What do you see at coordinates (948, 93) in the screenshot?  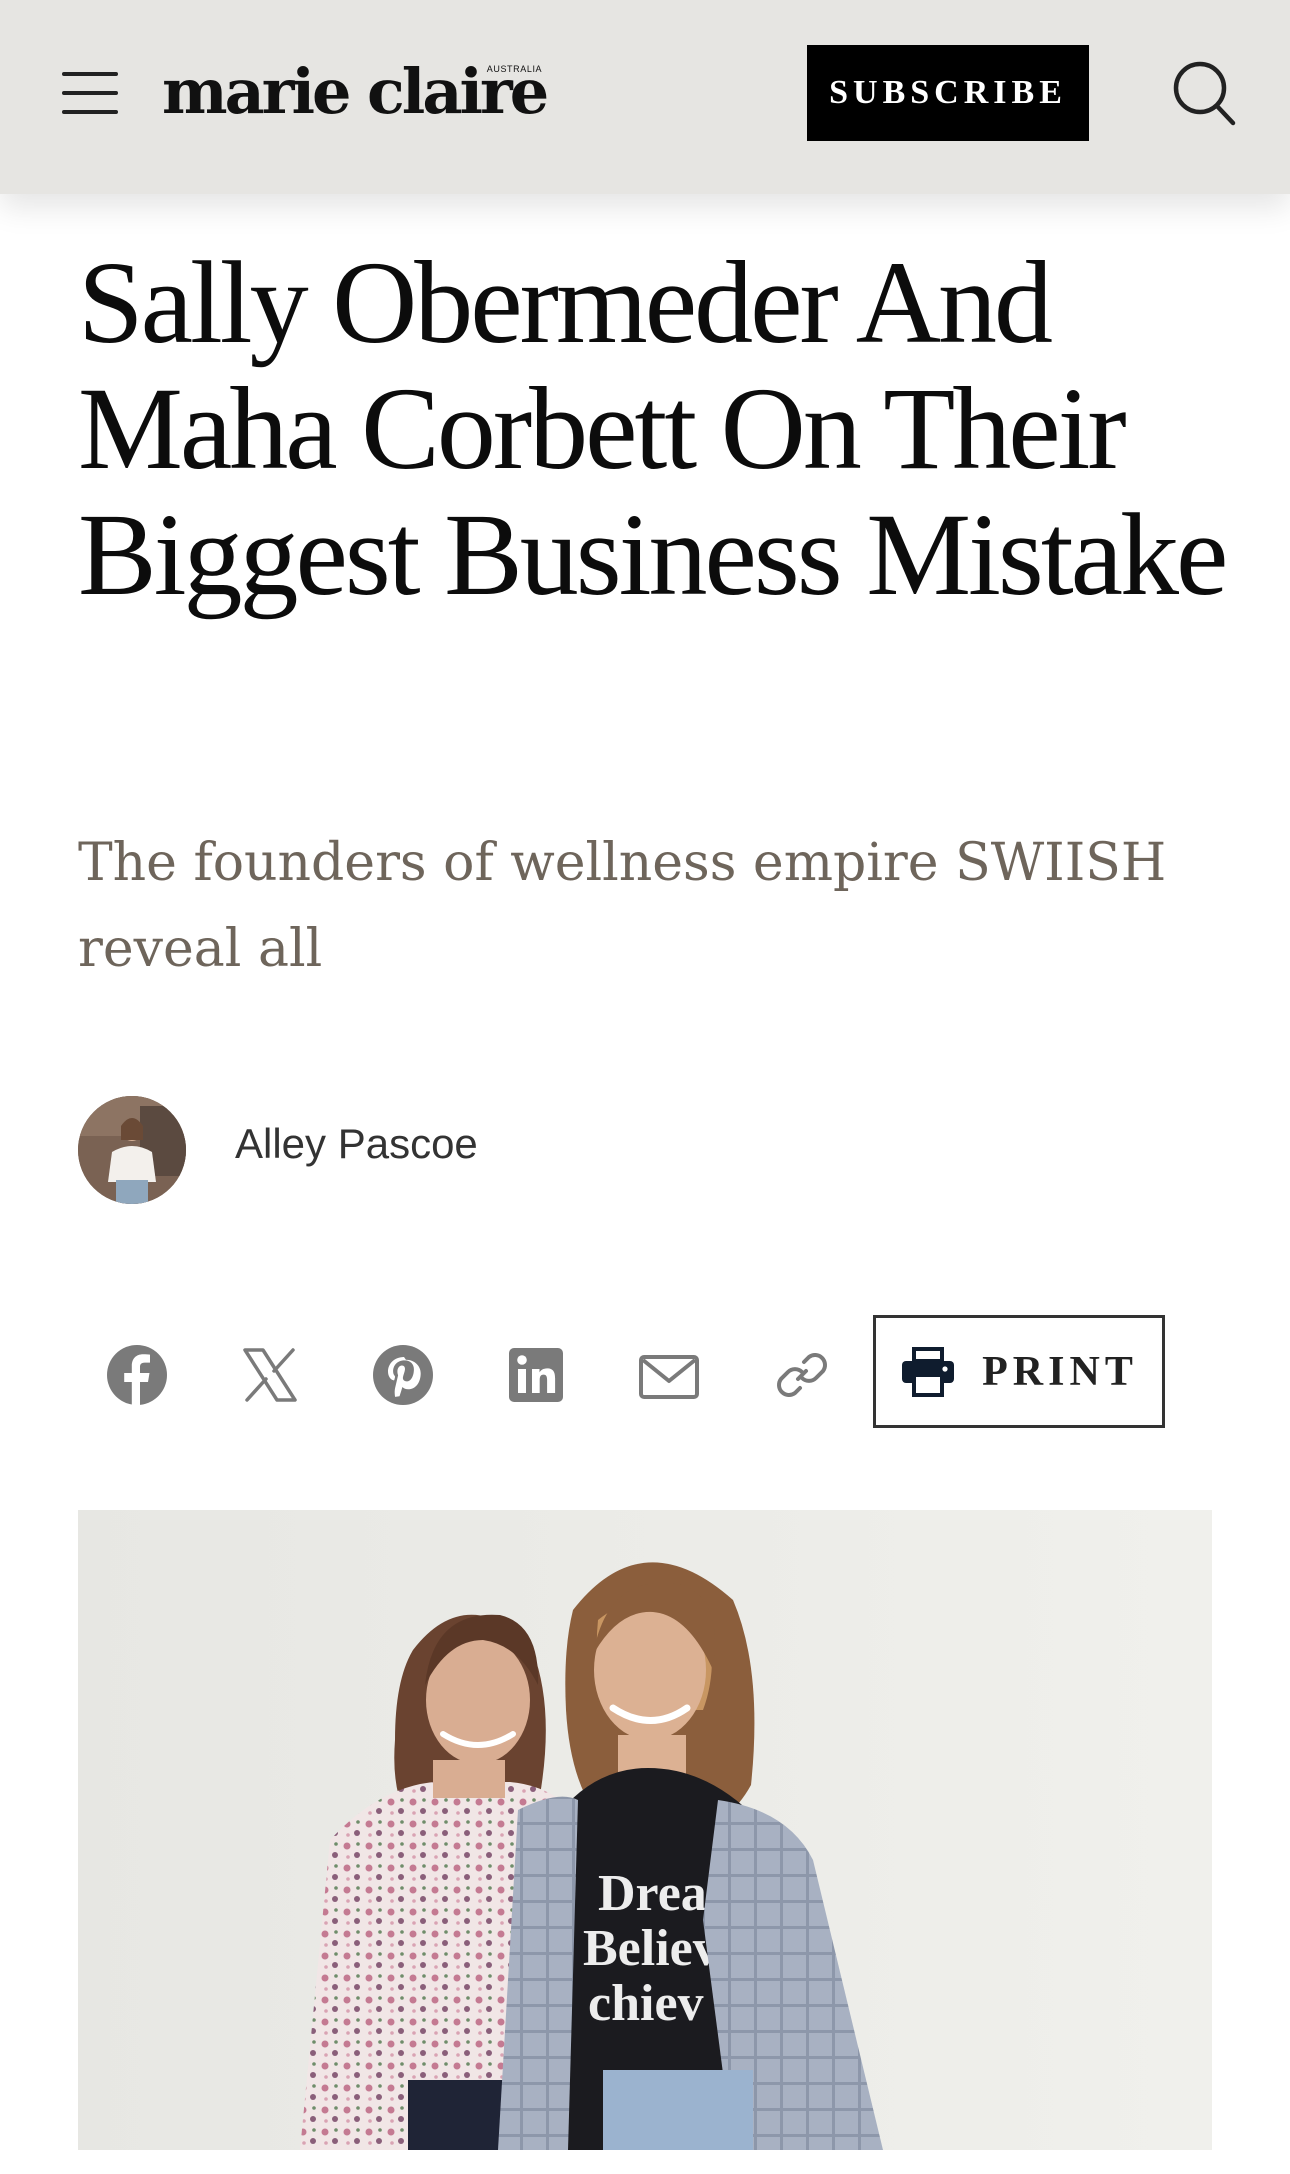 I see `subscribe-button: SUBSCRIBE` at bounding box center [948, 93].